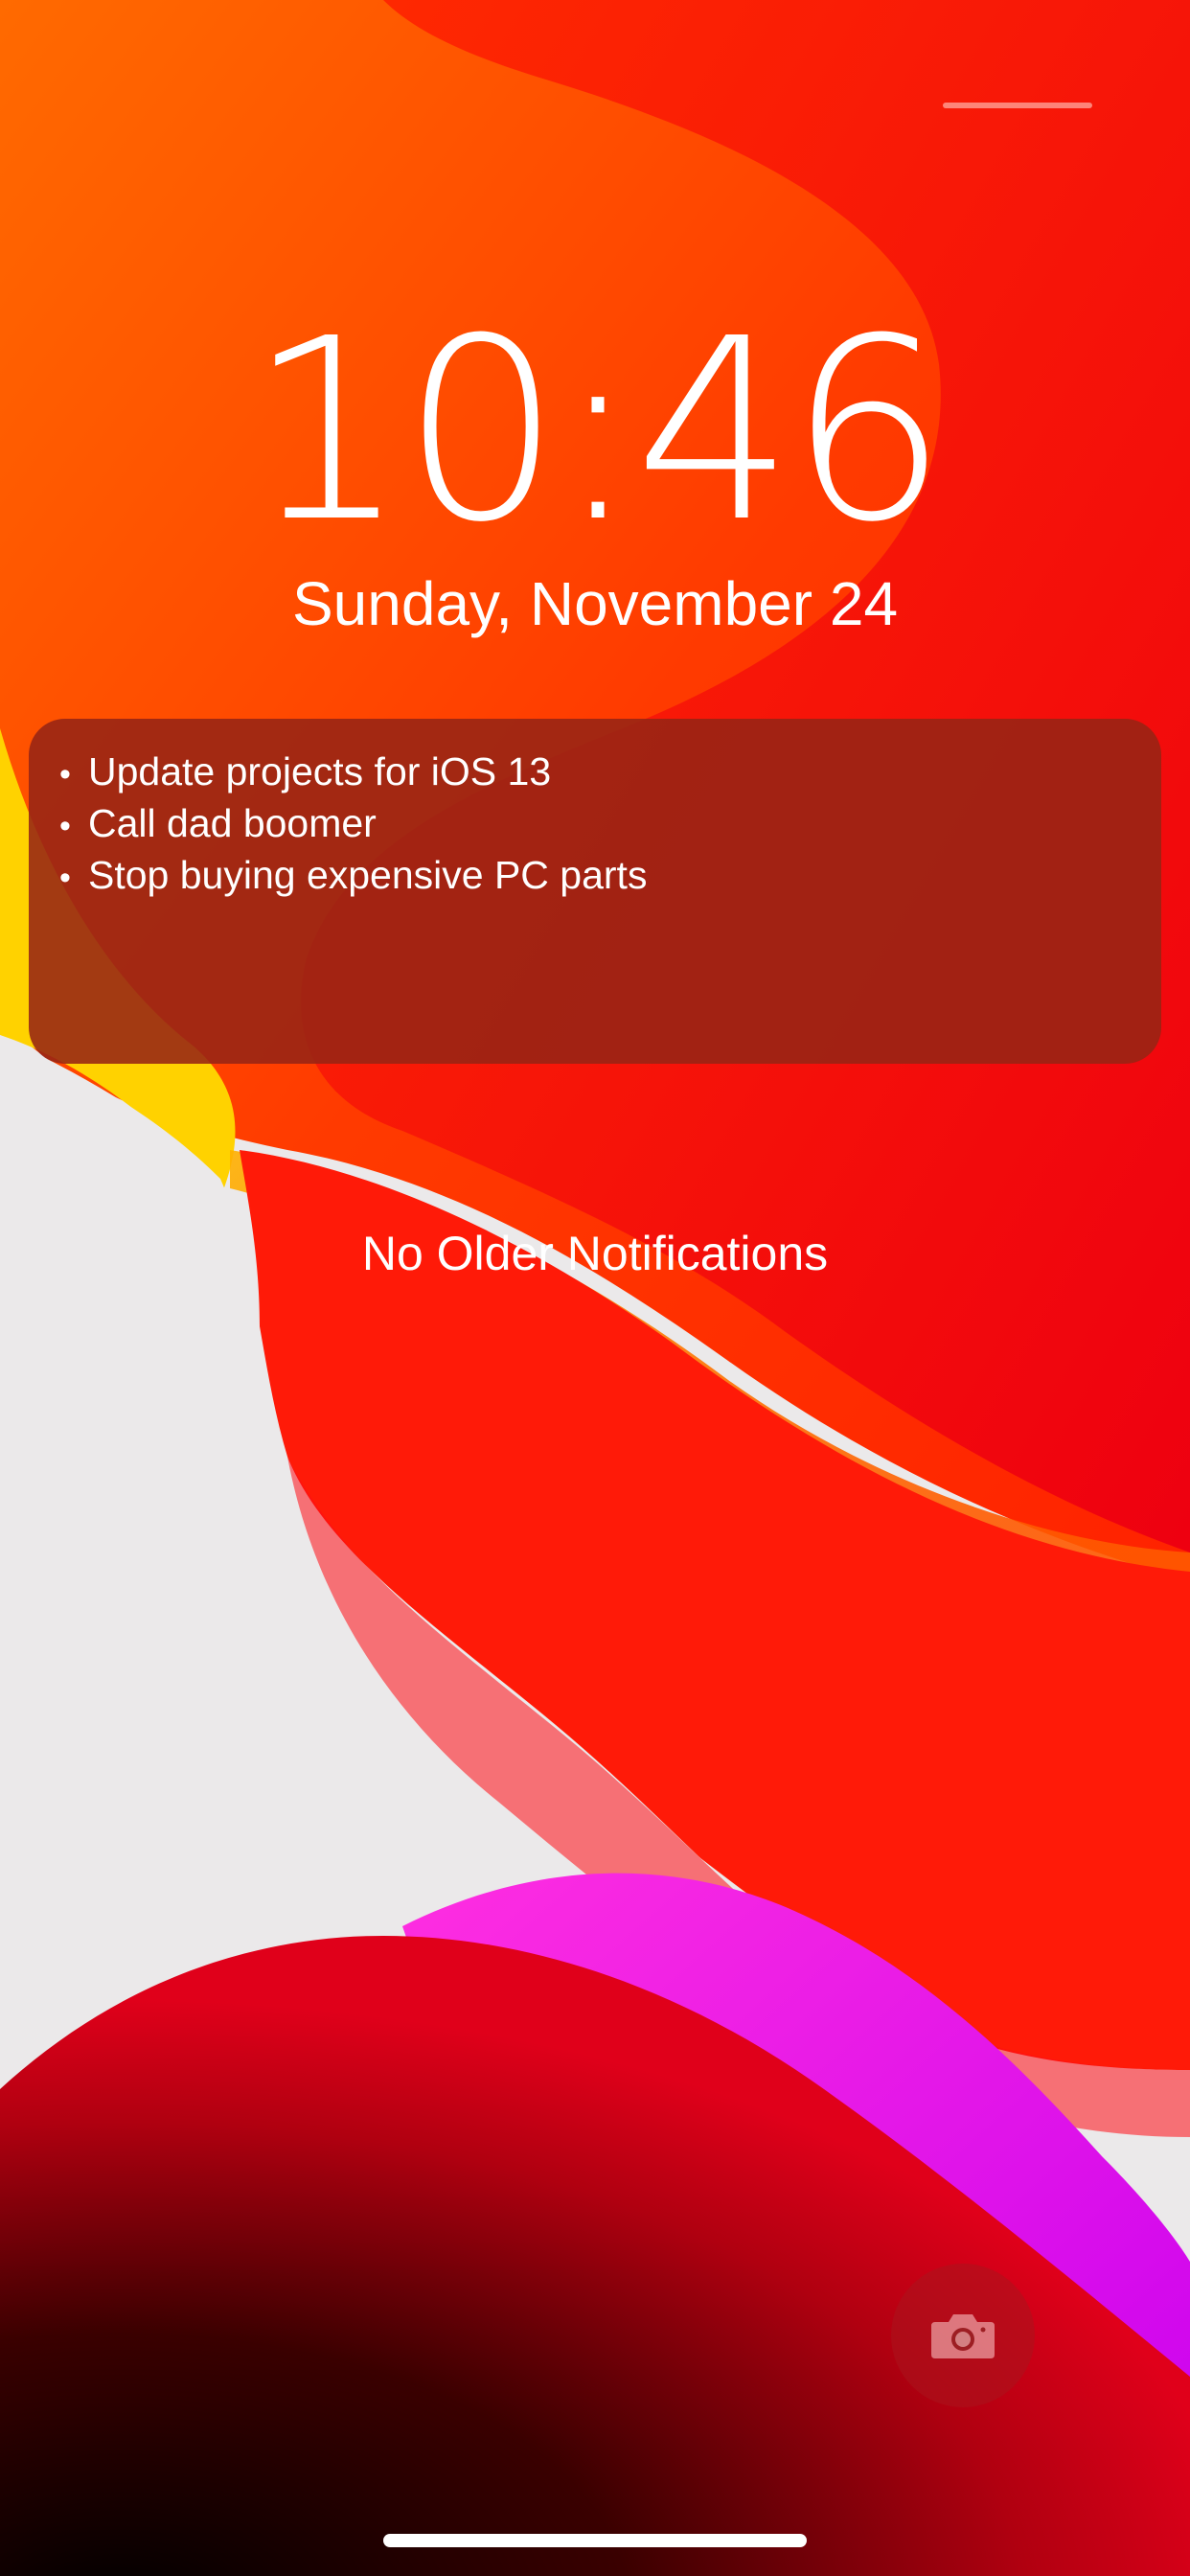 This screenshot has height=2576, width=1190. Describe the element at coordinates (233, 823) in the screenshot. I see `note-text: Call dad boomer` at that location.